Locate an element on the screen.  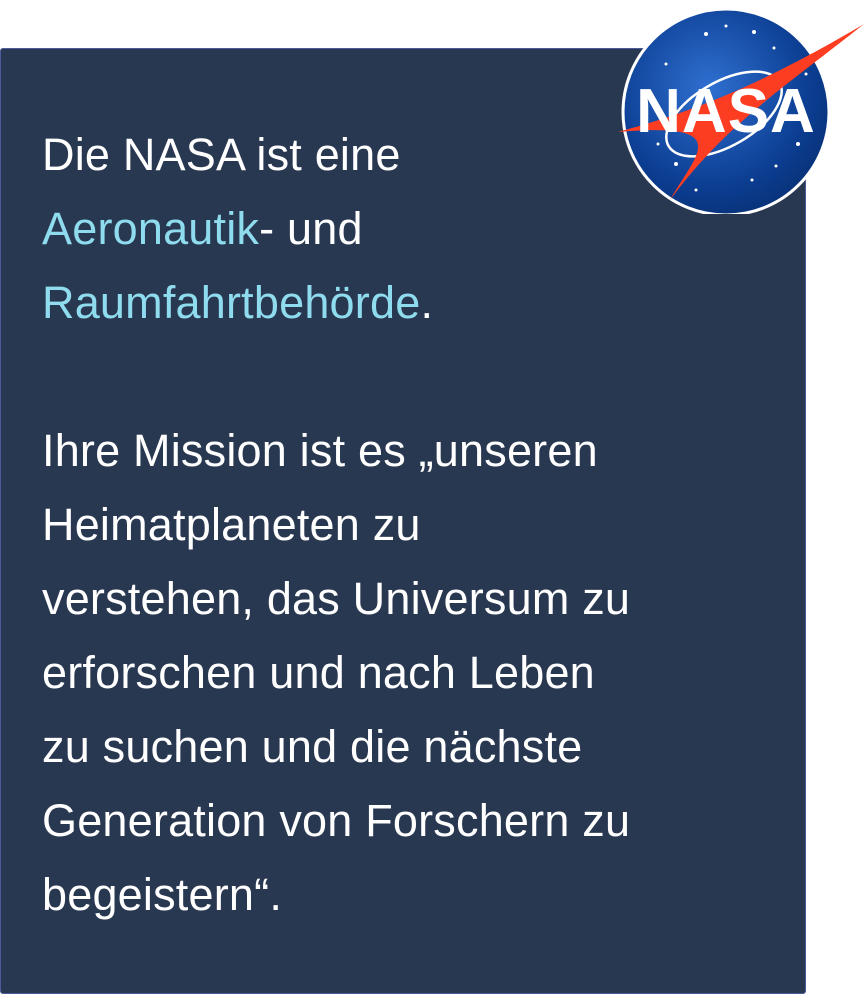
mission-line: begeistern“. is located at coordinates (162, 894).